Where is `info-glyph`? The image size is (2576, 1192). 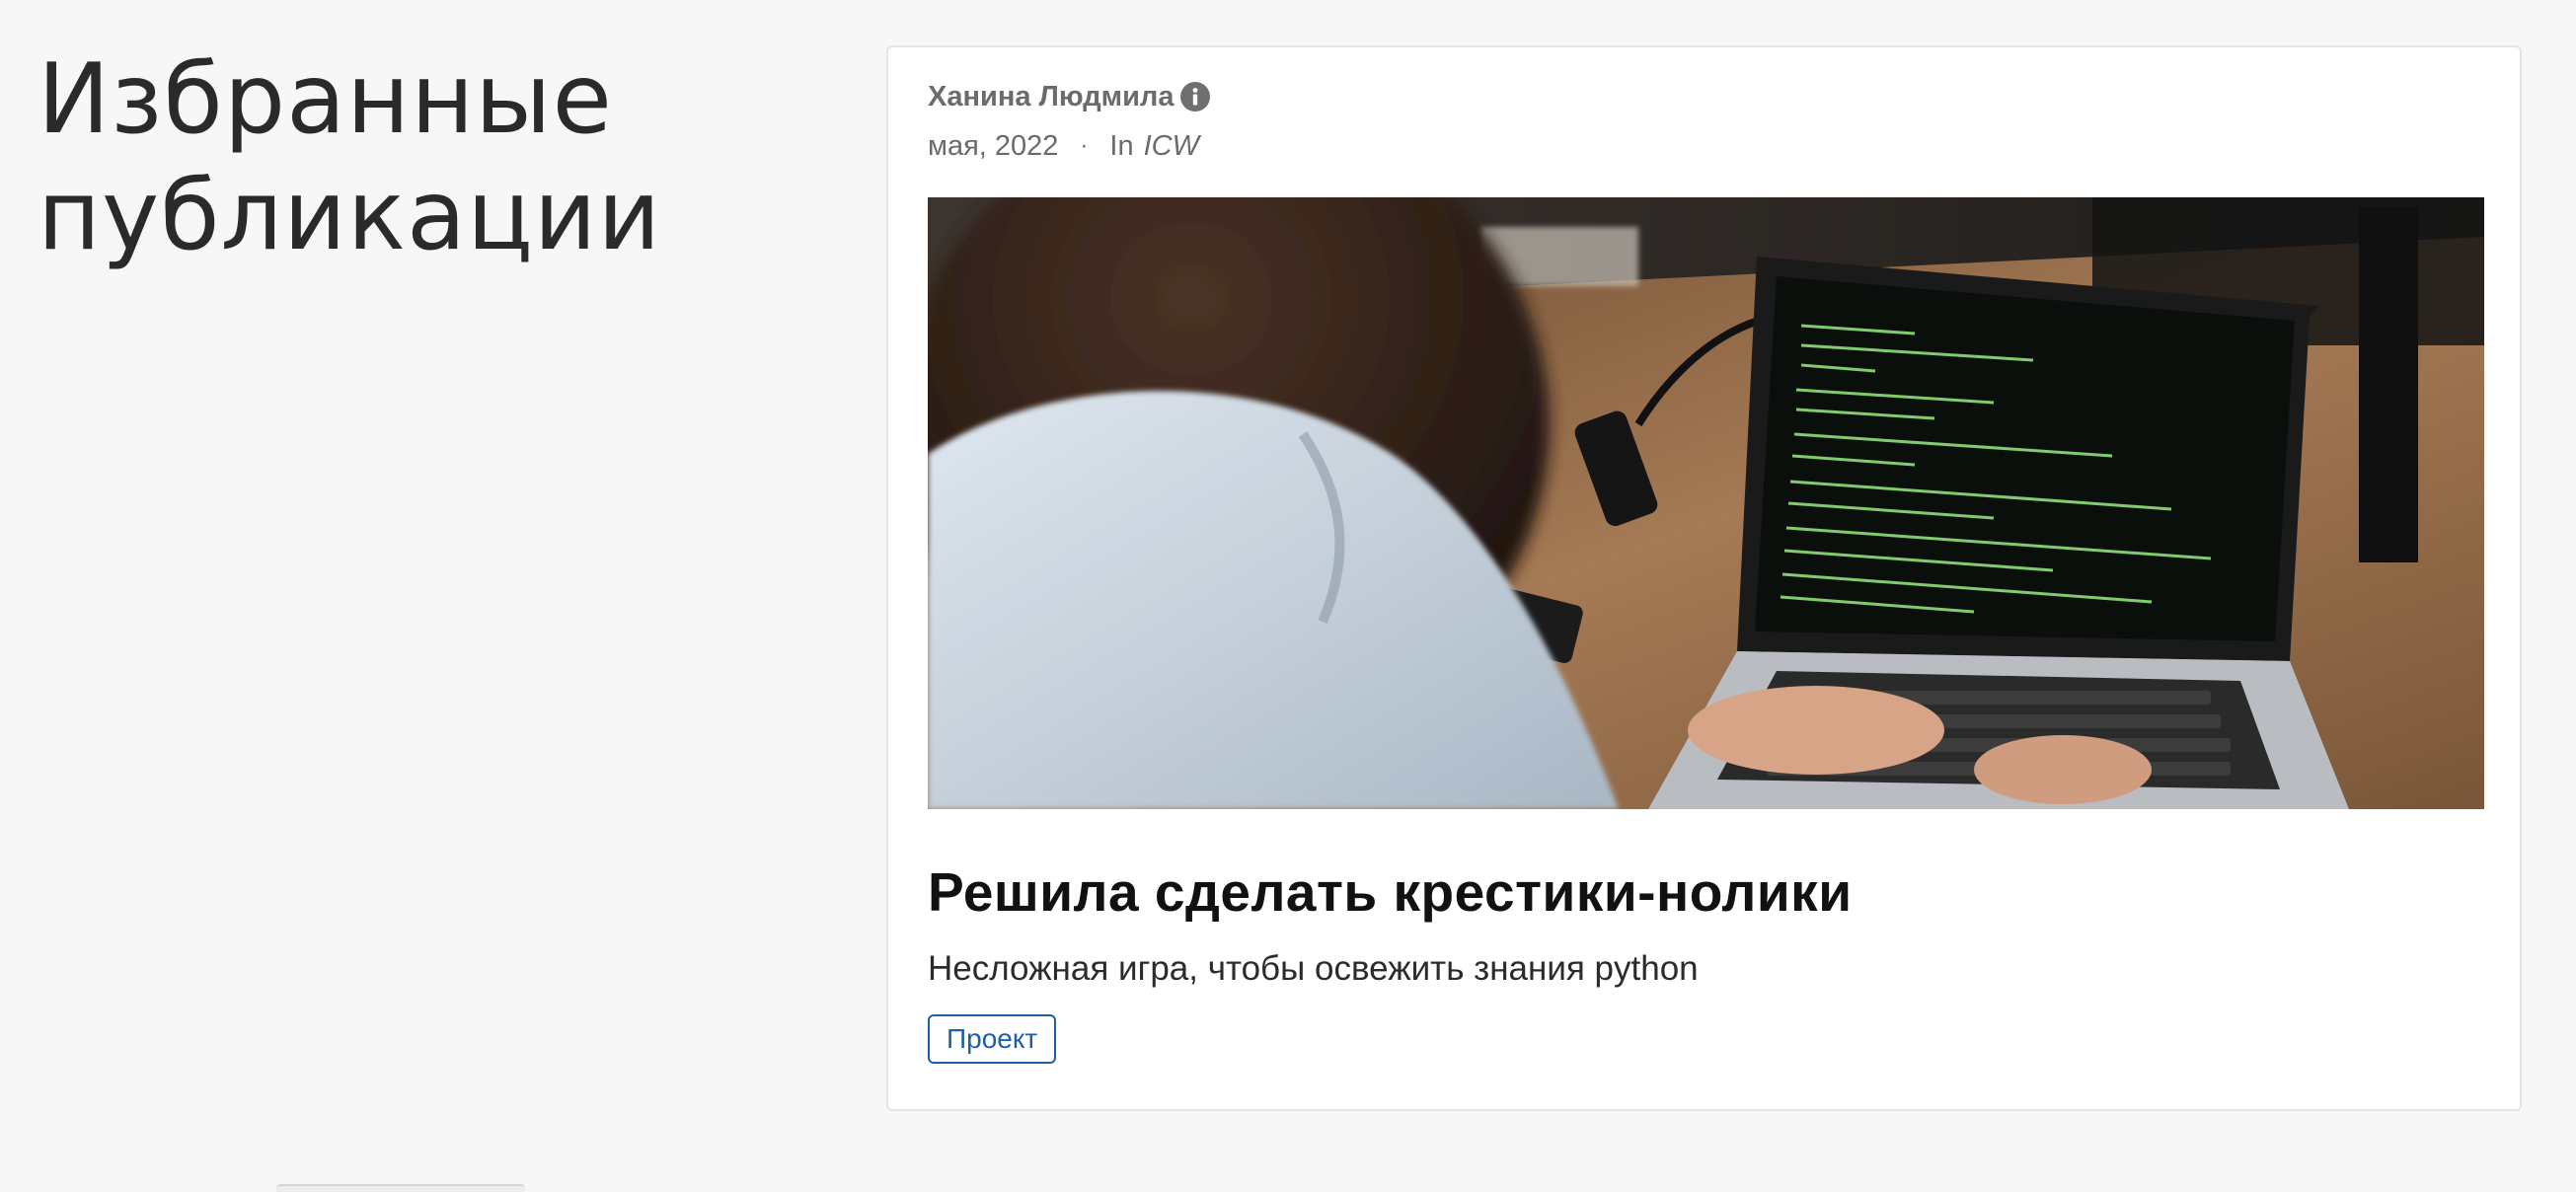 info-glyph is located at coordinates (1194, 97).